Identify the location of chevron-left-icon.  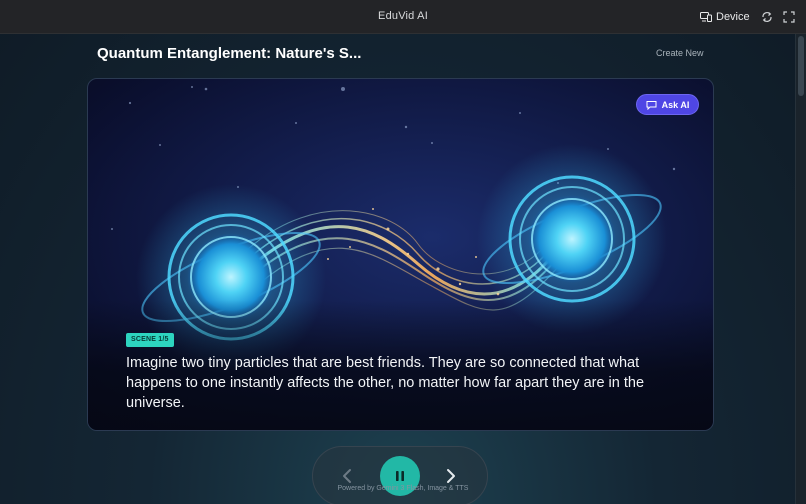
(347, 476).